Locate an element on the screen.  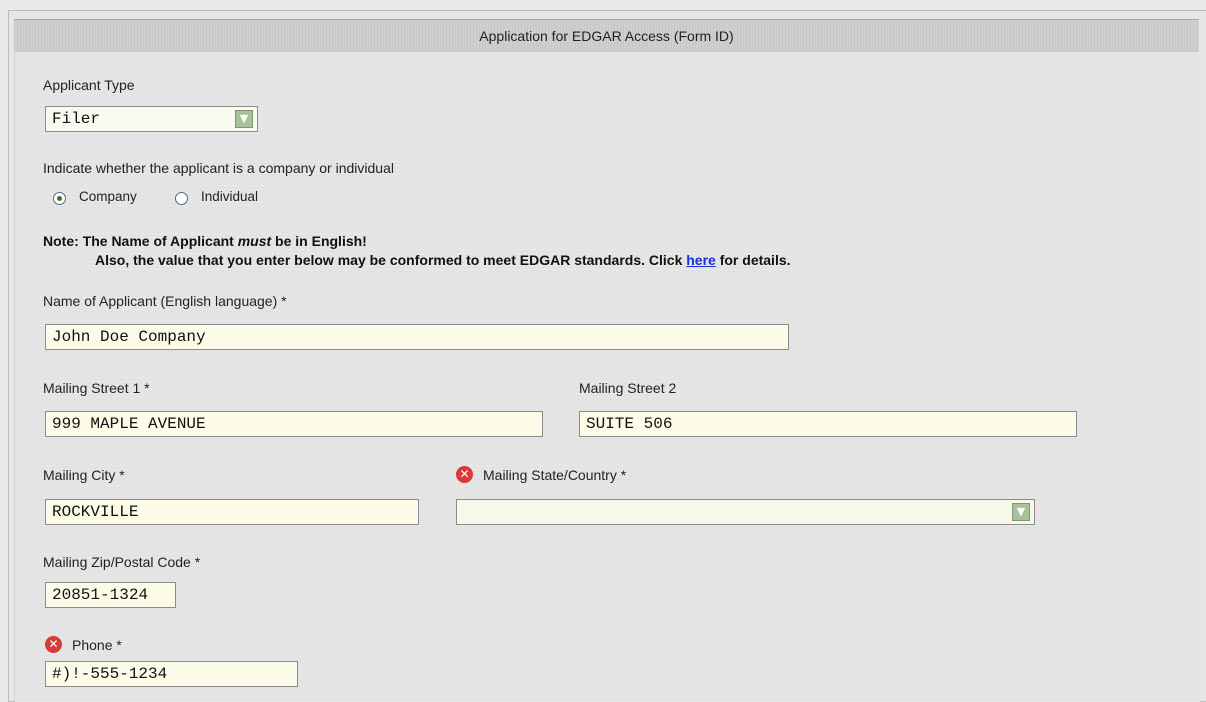
street1-label: Mailing Street 1 * is located at coordinates (96, 388).